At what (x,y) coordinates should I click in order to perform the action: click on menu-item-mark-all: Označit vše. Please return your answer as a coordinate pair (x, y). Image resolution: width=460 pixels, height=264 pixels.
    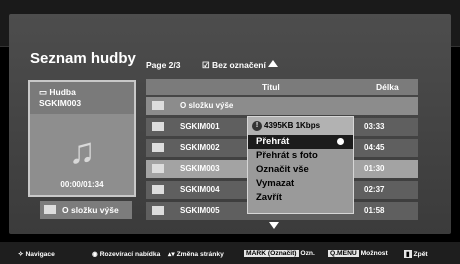
    Looking at the image, I should click on (300, 170).